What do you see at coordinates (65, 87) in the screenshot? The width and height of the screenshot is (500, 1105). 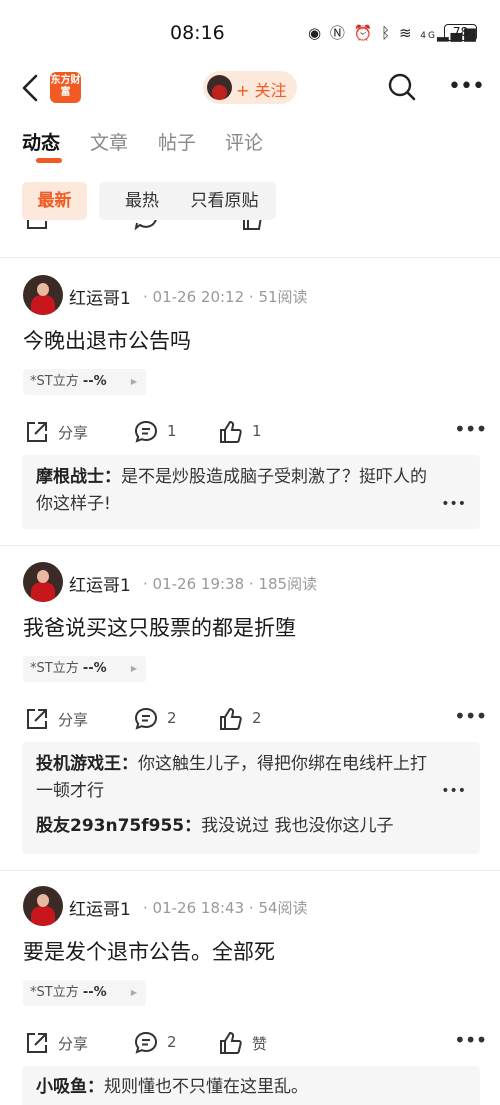 I see `app-logo: 东方财富` at bounding box center [65, 87].